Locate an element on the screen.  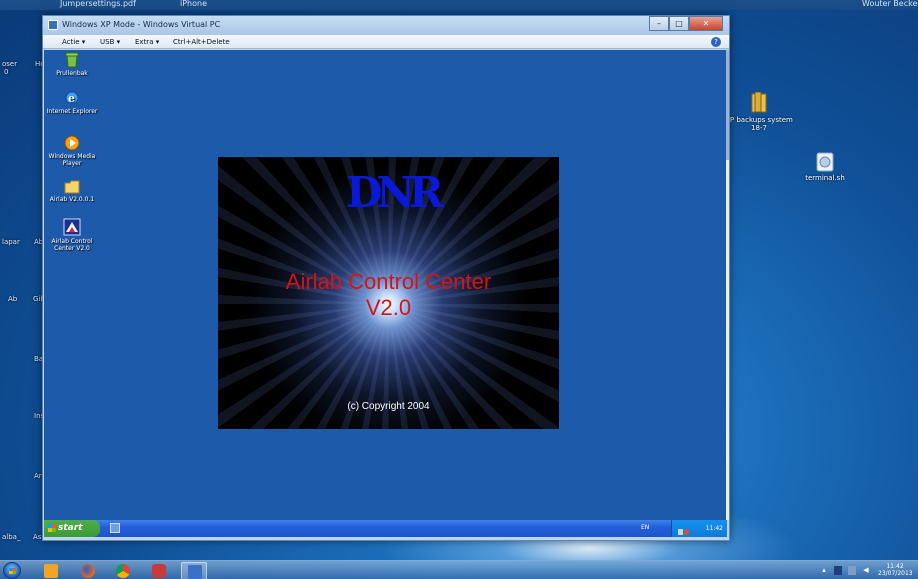
splash-version: V2.0 is located at coordinates (388, 307).